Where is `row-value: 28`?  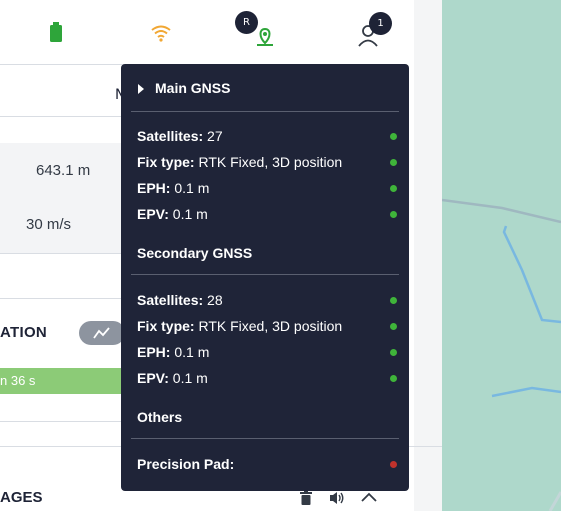
row-value: 28 is located at coordinates (213, 300).